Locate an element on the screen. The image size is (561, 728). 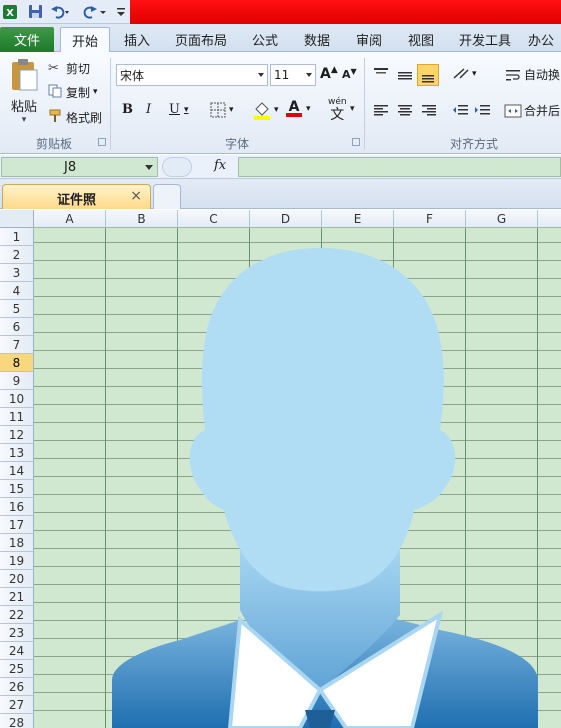
new-workbook-tab is located at coordinates (167, 196).